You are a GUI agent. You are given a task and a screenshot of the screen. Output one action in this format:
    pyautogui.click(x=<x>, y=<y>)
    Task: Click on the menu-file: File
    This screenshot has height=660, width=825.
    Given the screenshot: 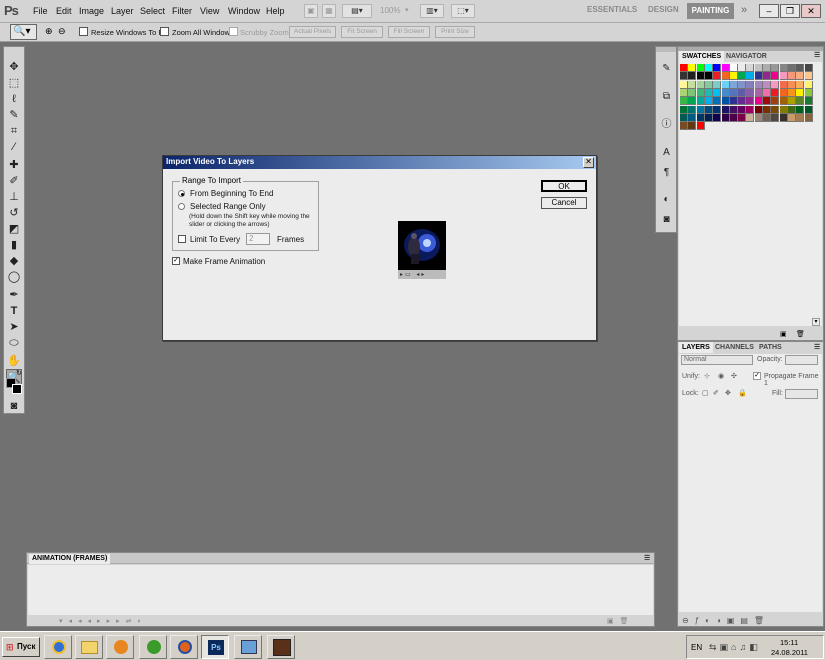 What is the action you would take?
    pyautogui.click(x=40, y=11)
    